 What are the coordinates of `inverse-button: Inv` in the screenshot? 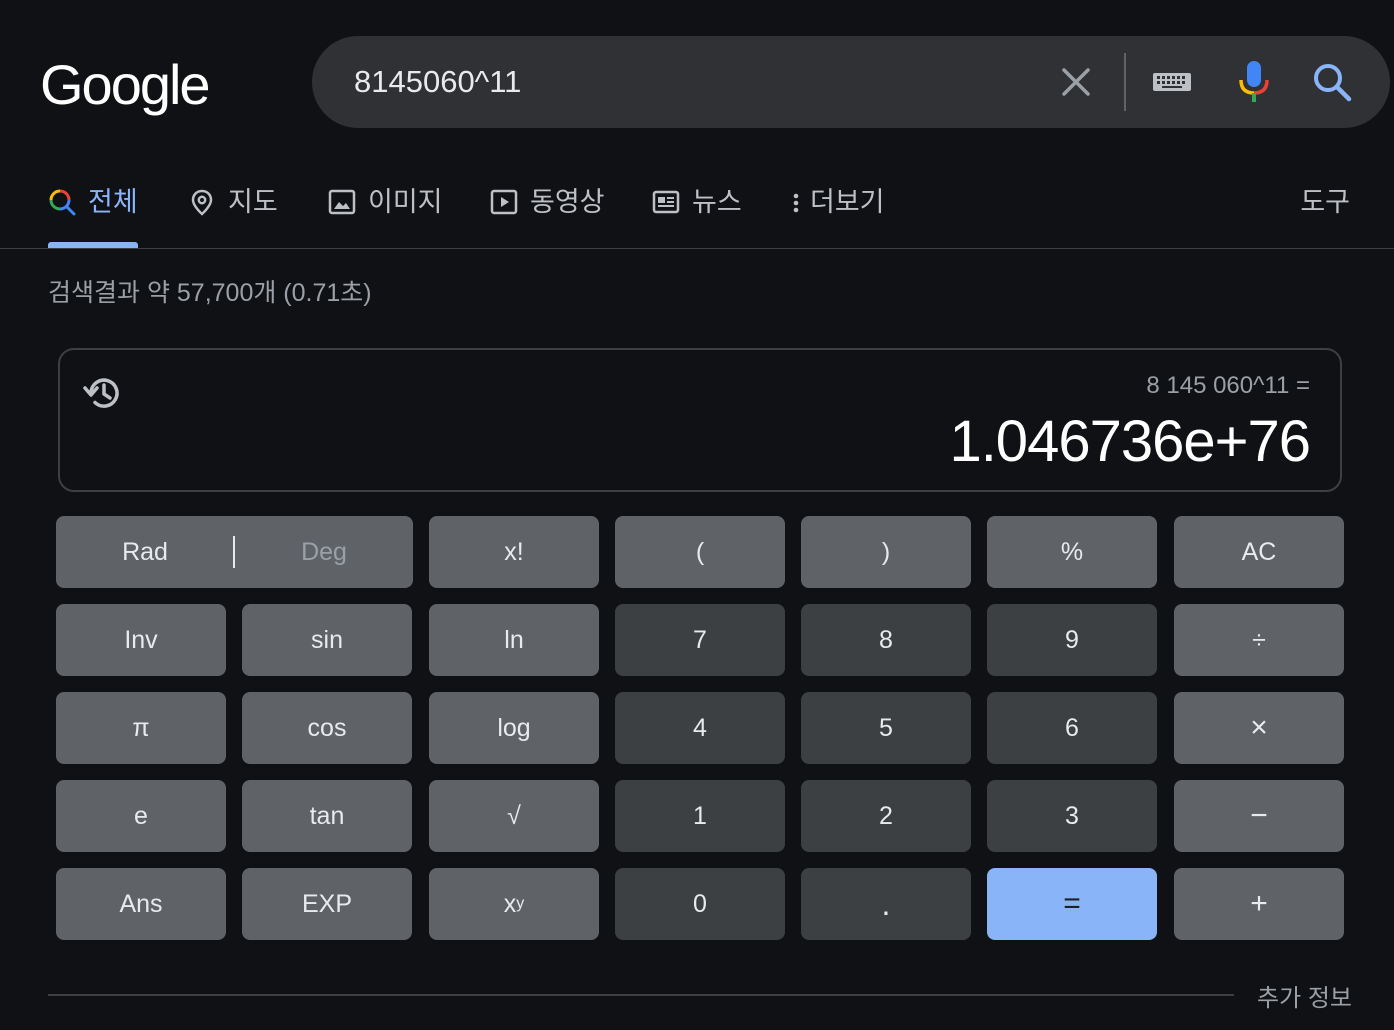 It's located at (141, 640).